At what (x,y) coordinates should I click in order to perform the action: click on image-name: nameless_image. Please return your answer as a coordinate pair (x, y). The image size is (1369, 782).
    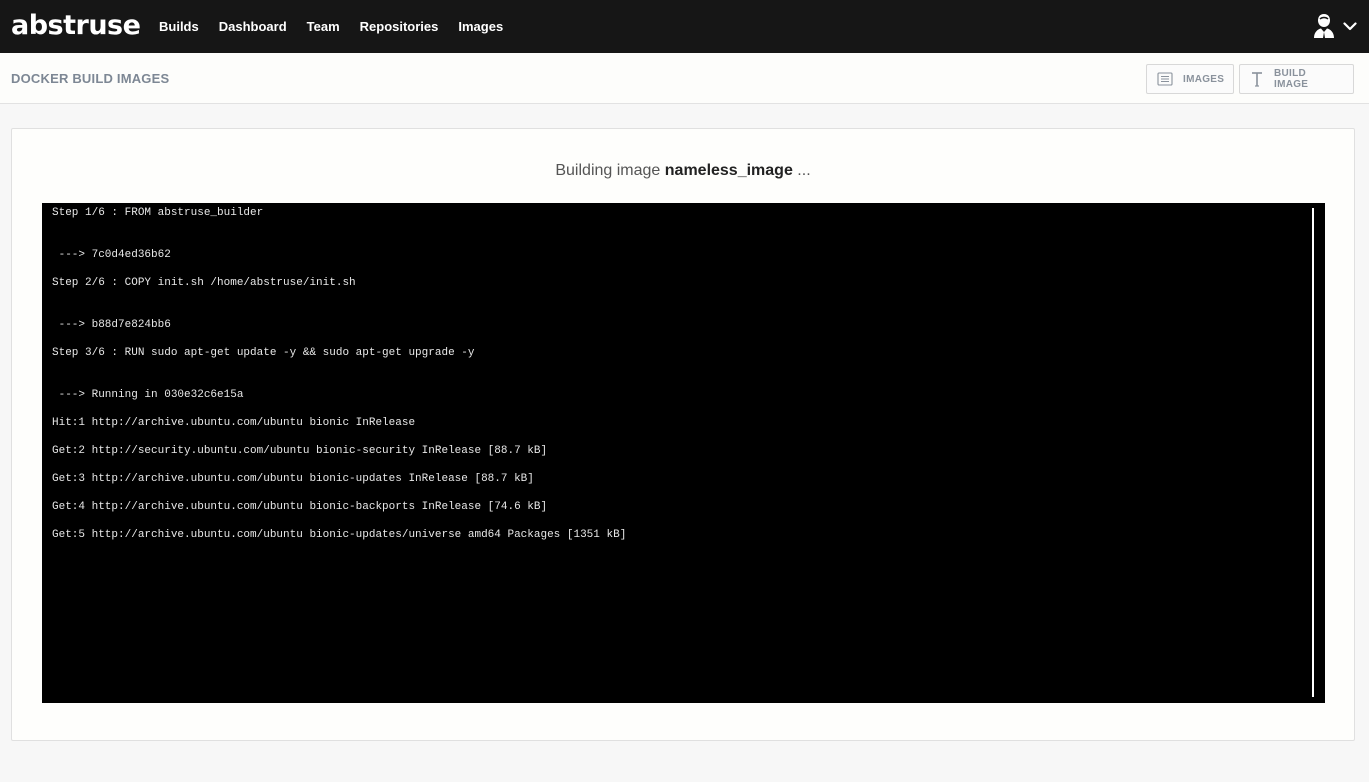
    Looking at the image, I should click on (728, 170).